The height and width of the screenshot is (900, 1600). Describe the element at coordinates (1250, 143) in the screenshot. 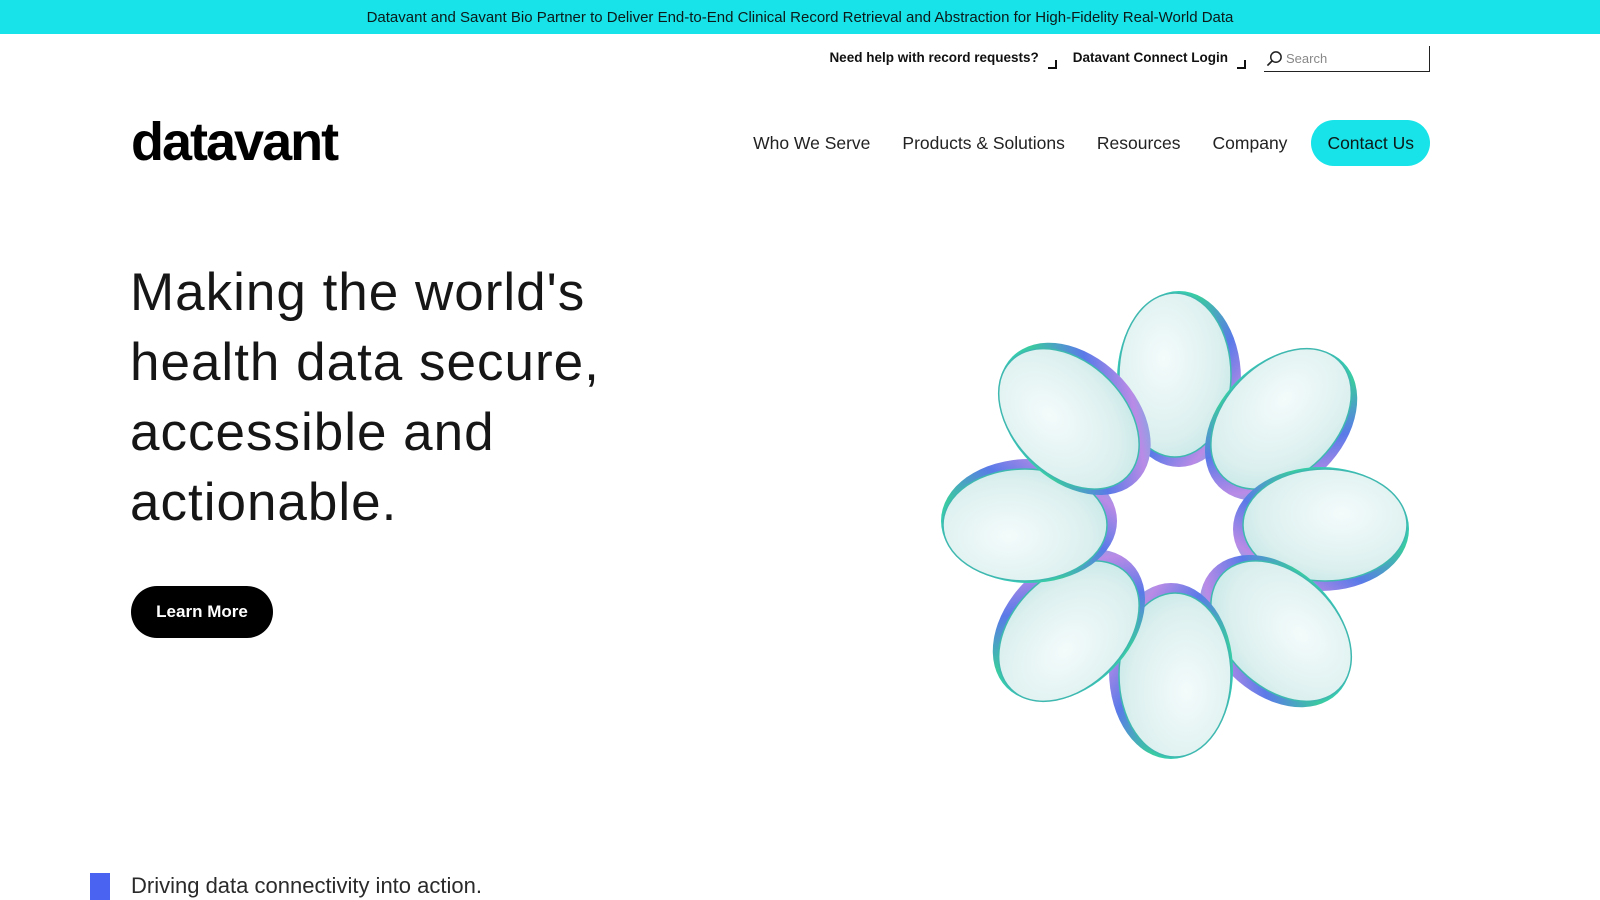

I see `nav-company: Company` at that location.